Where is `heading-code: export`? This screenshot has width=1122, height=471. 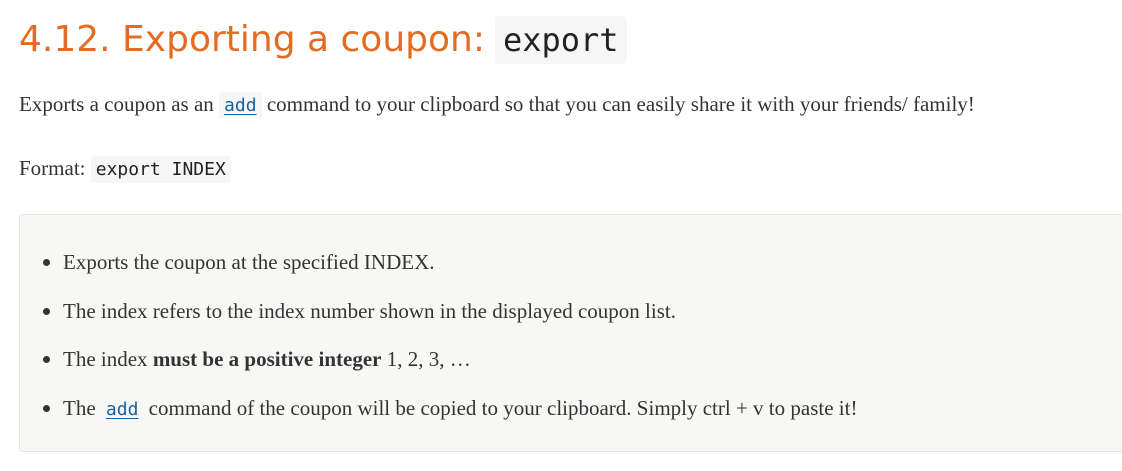 heading-code: export is located at coordinates (560, 40).